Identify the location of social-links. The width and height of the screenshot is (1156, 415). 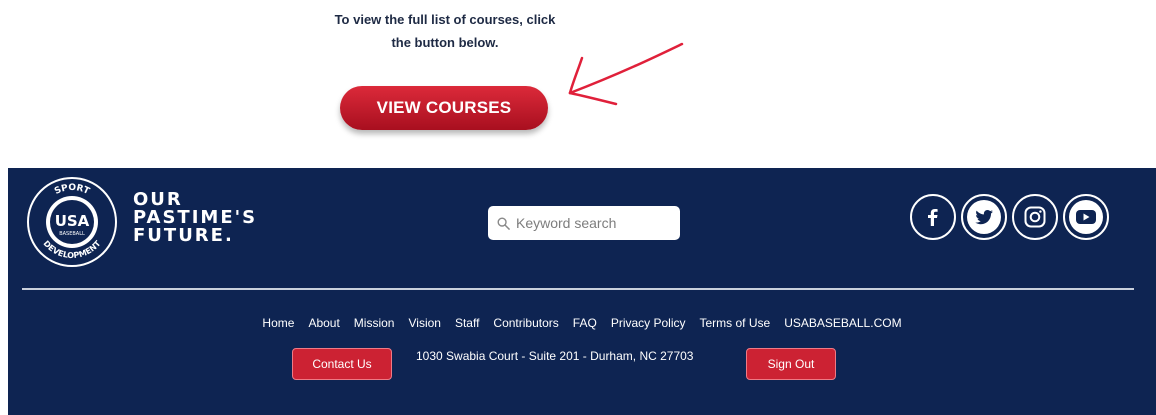
(1009, 217).